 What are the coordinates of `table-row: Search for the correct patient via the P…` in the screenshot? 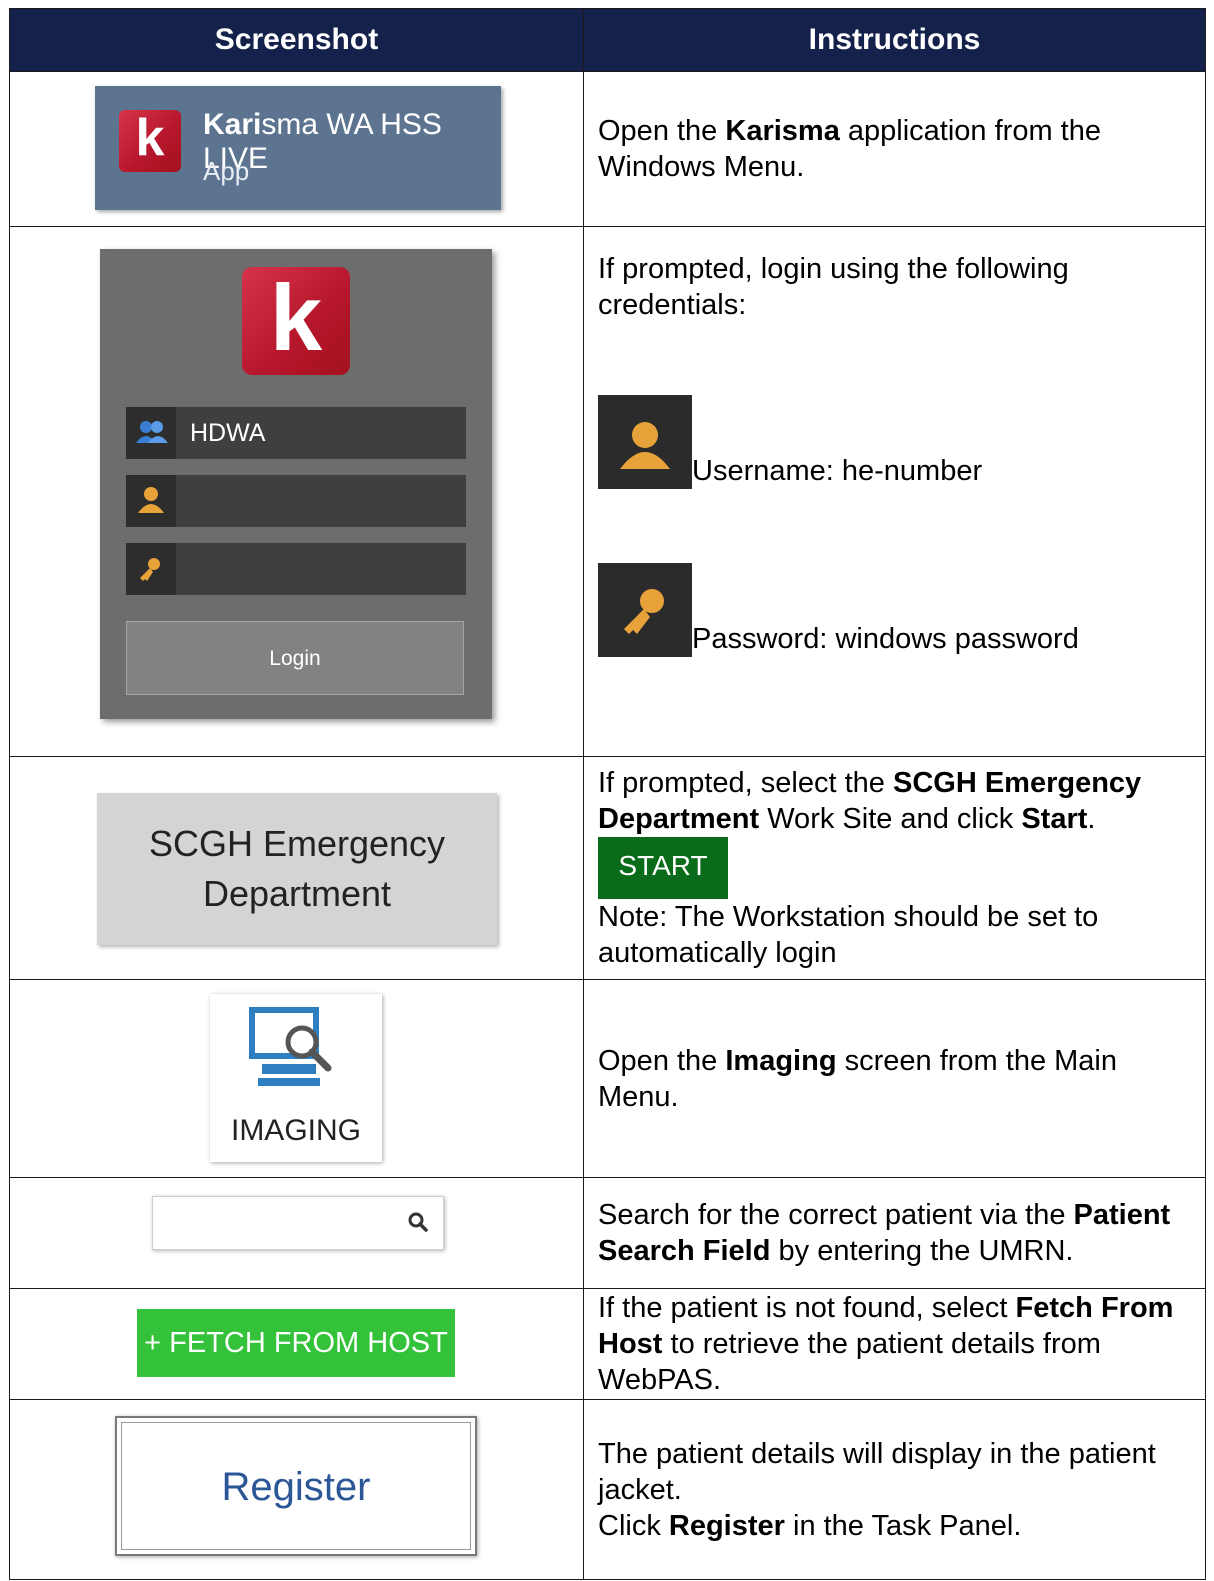 It's located at (607, 1233).